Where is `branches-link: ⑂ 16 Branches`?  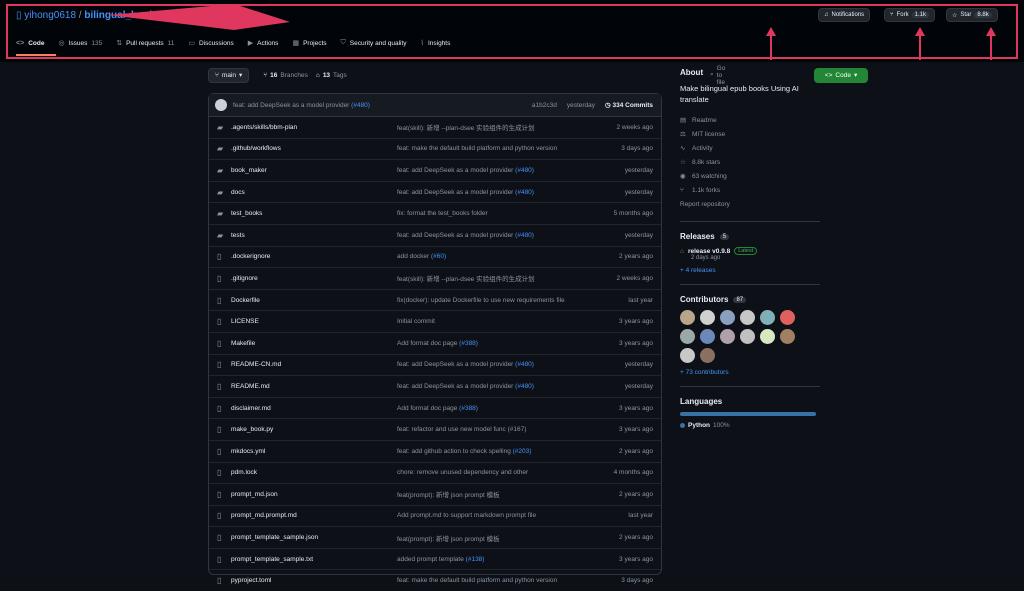 branches-link: ⑂ 16 Branches is located at coordinates (285, 75).